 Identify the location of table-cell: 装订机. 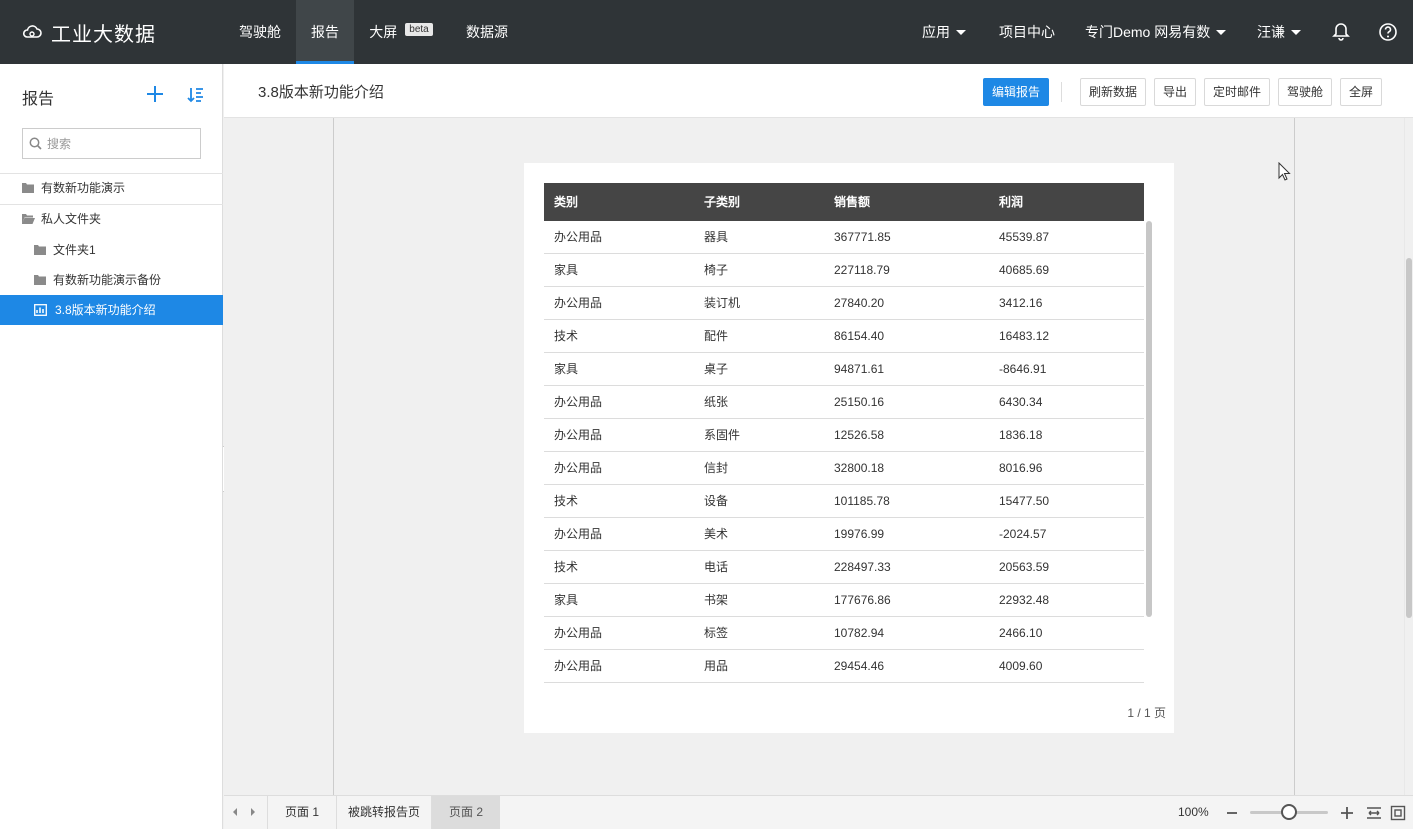
(722, 303).